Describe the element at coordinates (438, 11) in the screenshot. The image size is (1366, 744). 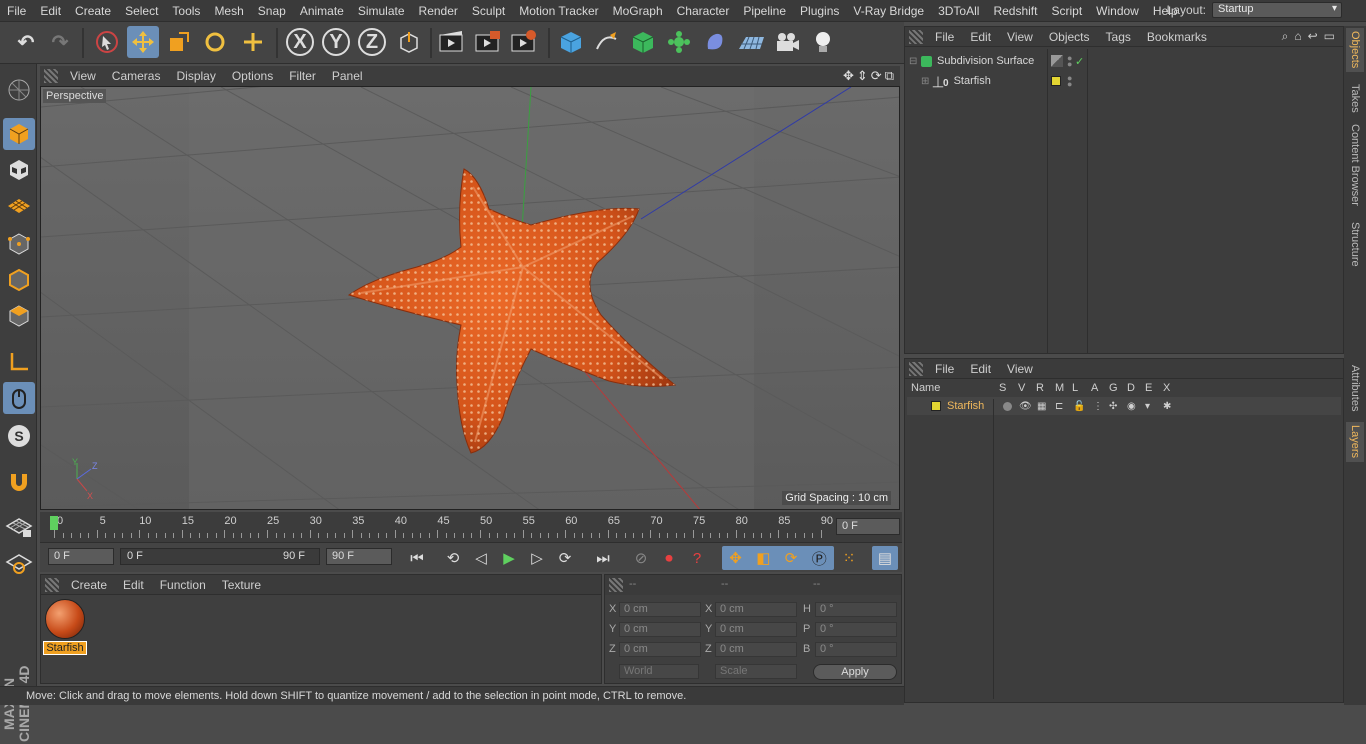
I see `menu-render: Render` at that location.